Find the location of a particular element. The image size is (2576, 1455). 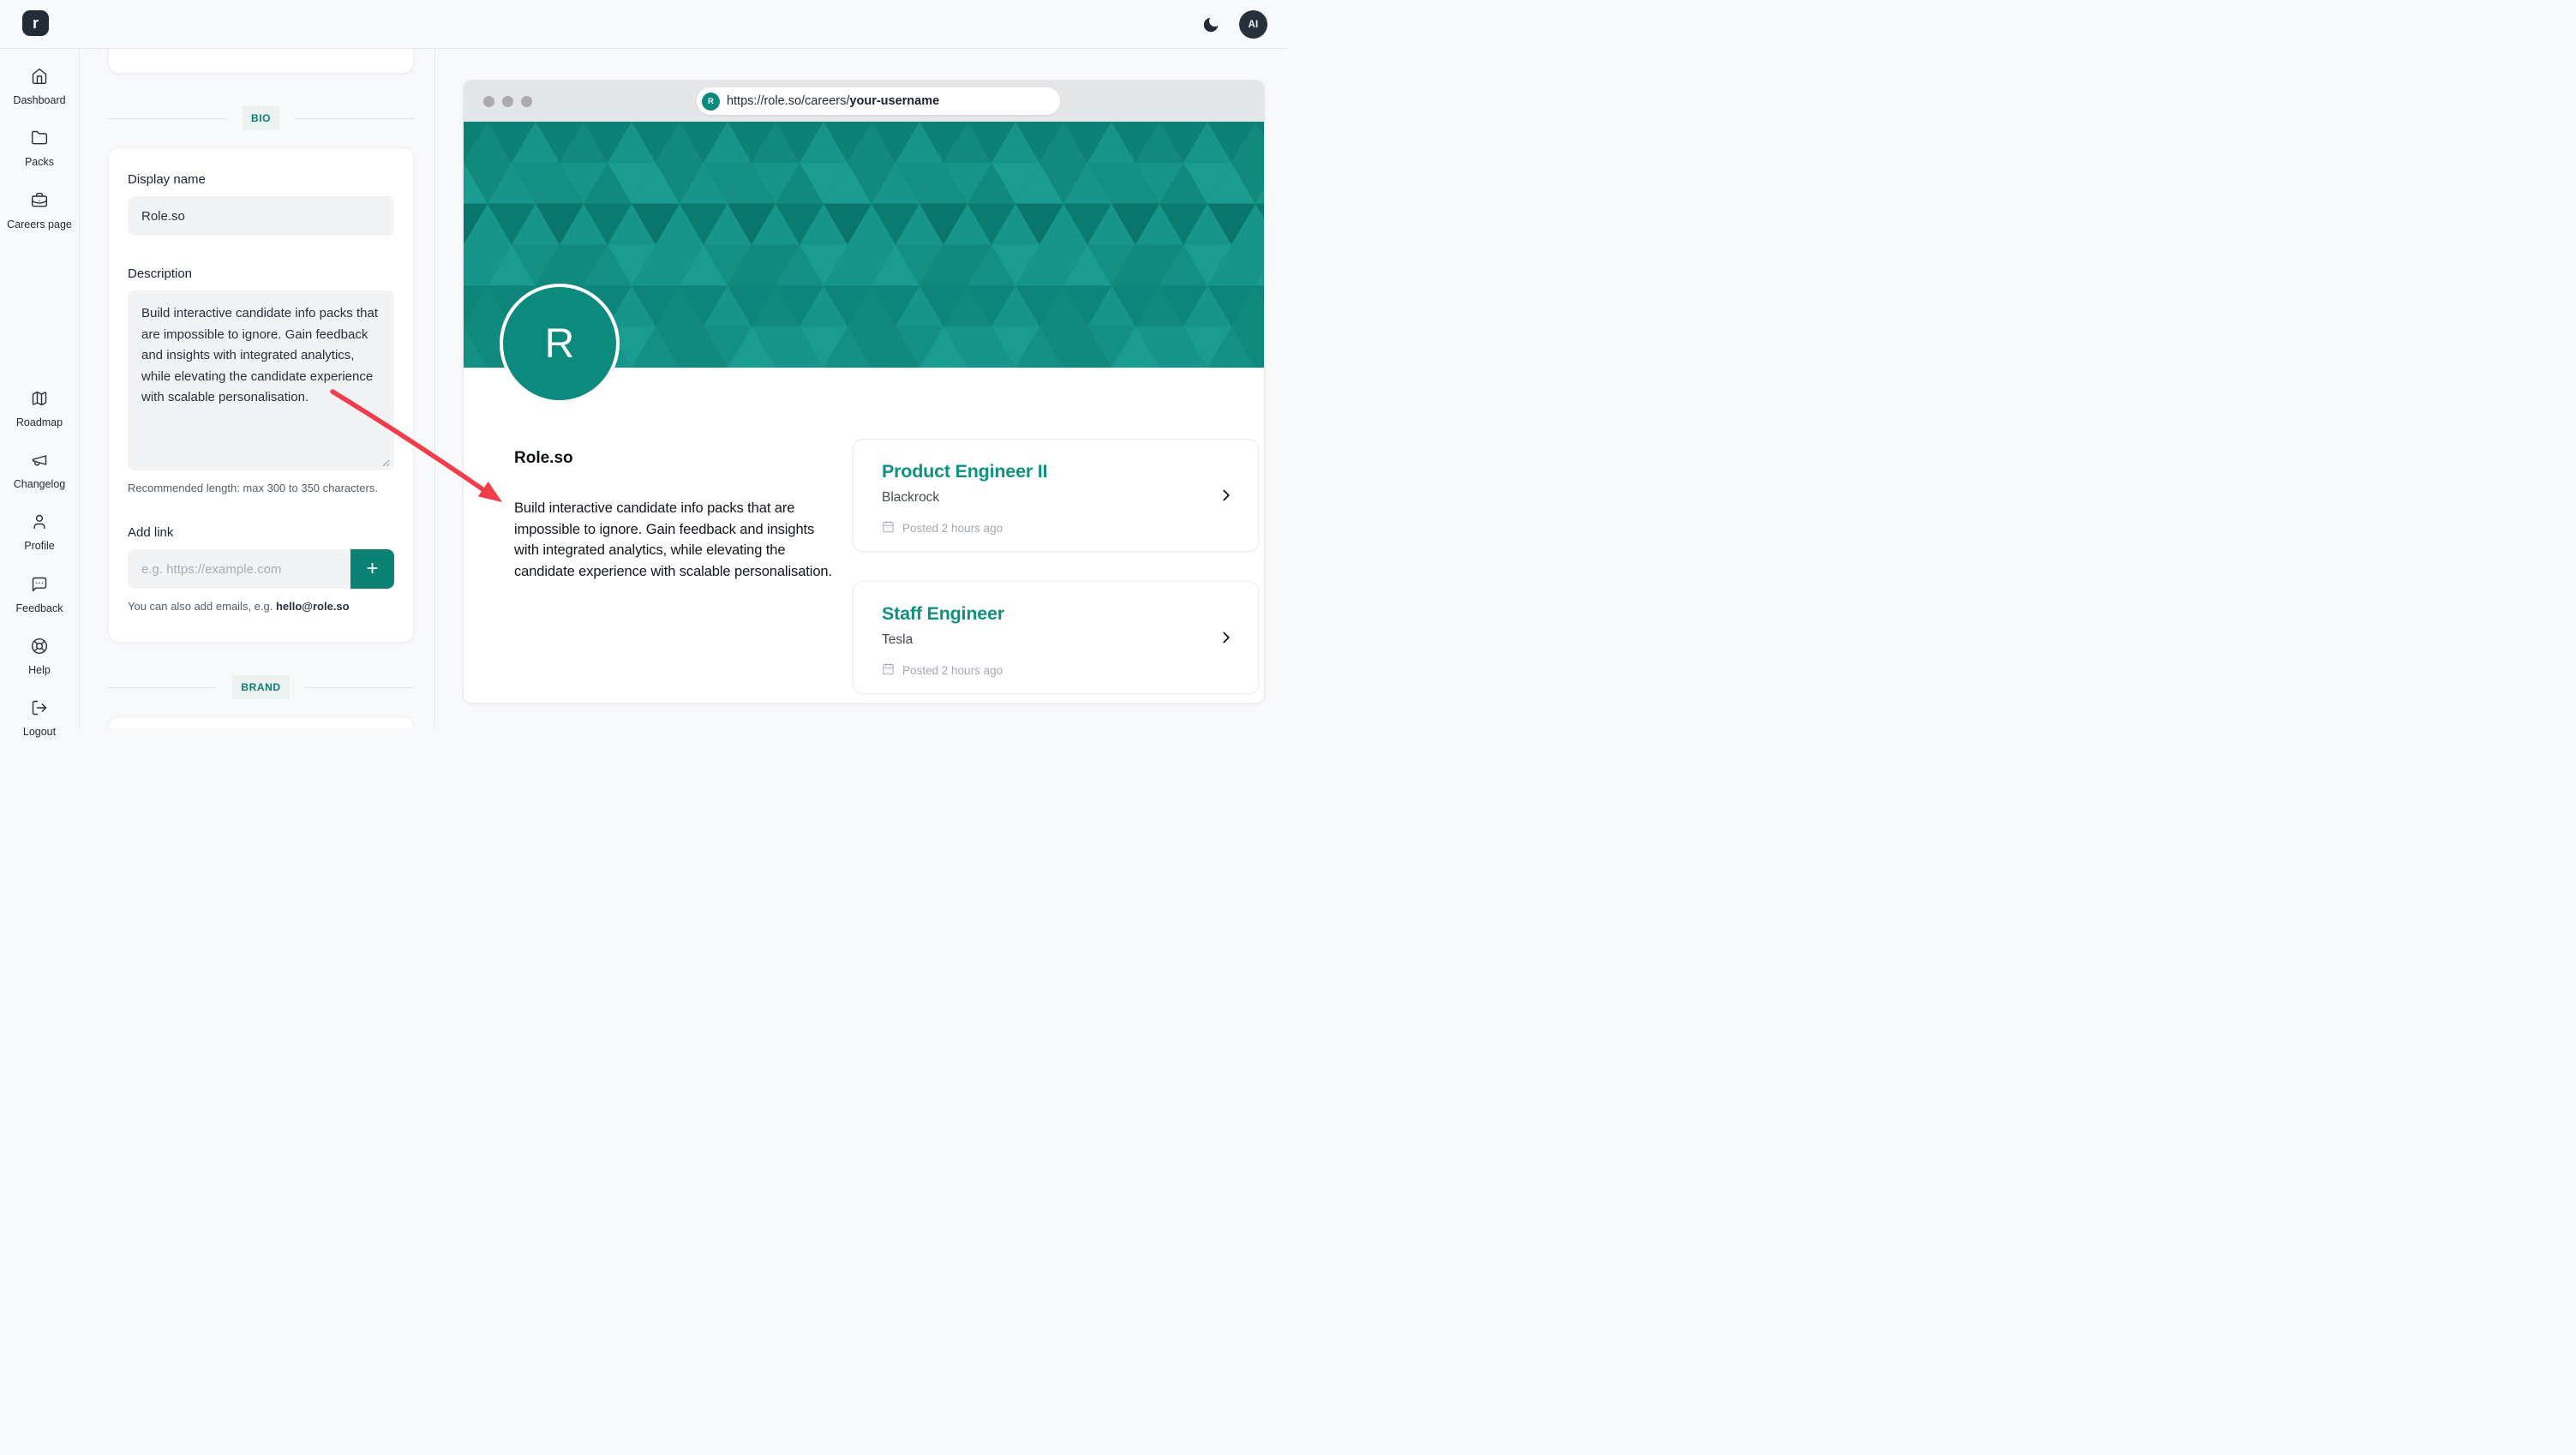

briefcase-icon is located at coordinates (39, 203).